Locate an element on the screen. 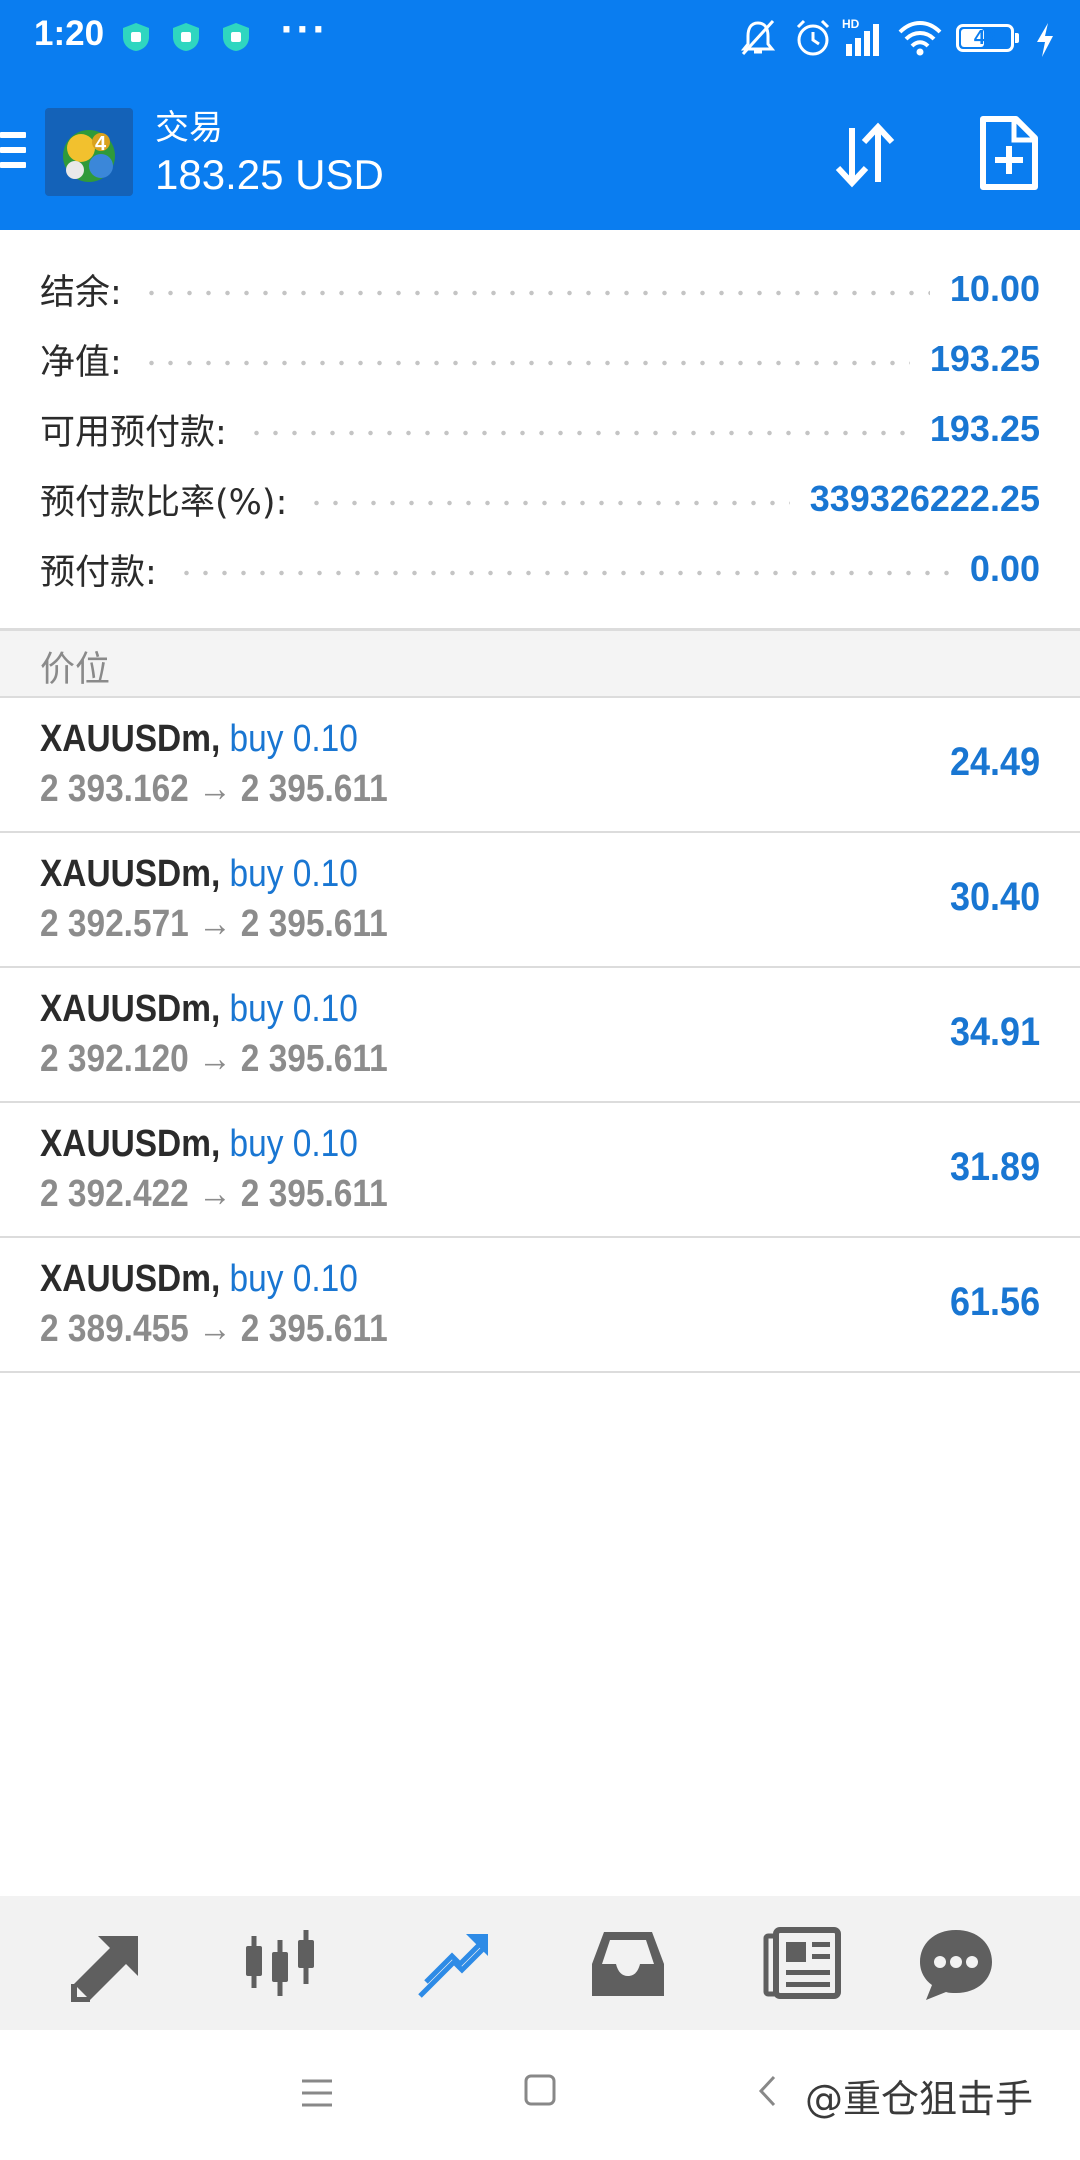  svg-text: HD is located at coordinates (851, 24).